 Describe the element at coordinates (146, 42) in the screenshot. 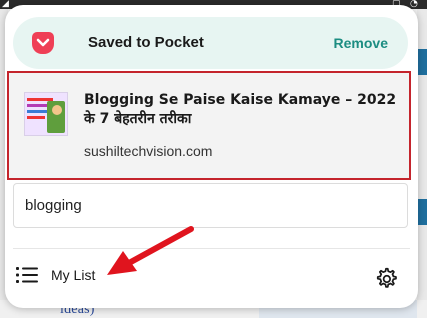

I see `saved-title: Saved to Pocket` at that location.